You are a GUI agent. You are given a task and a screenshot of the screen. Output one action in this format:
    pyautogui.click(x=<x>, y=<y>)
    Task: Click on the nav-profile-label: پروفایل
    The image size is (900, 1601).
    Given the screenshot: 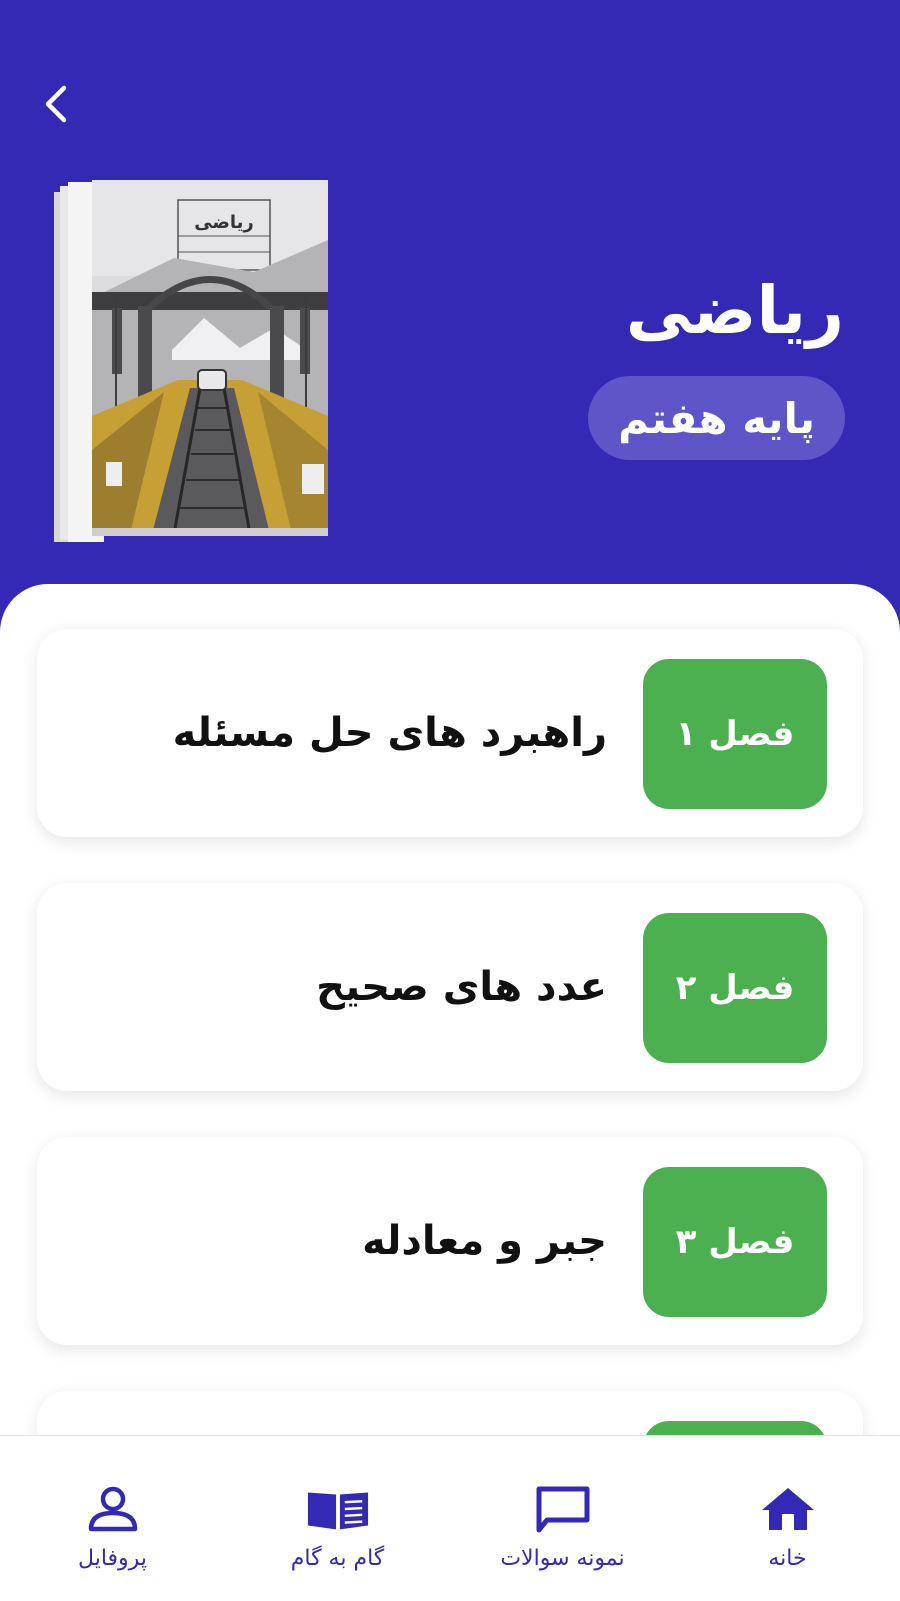 What is the action you would take?
    pyautogui.click(x=112, y=1558)
    